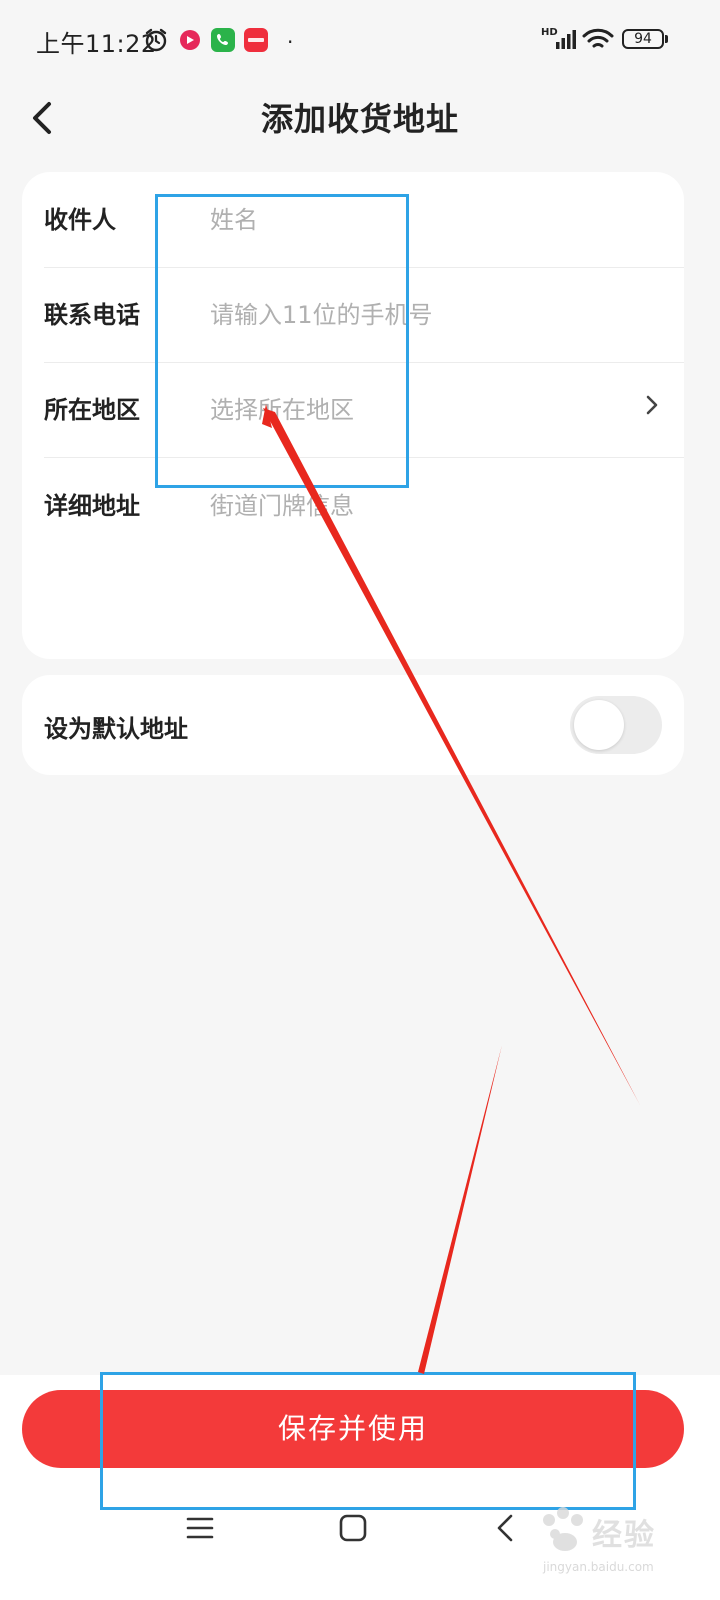 The height and width of the screenshot is (1600, 720). I want to click on default-address-label: 设为默认地址, so click(116, 729).